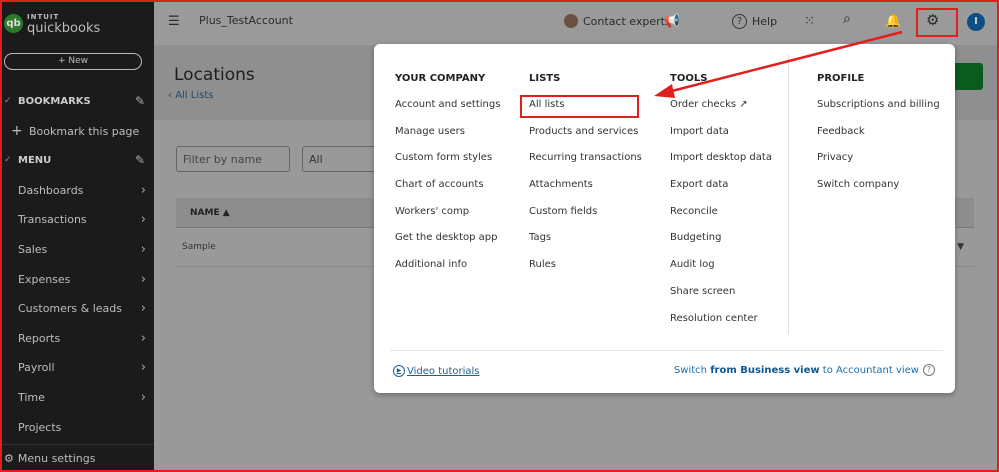 The height and width of the screenshot is (472, 999). Describe the element at coordinates (721, 139) in the screenshot. I see `menu-item-import-data: Import data` at that location.